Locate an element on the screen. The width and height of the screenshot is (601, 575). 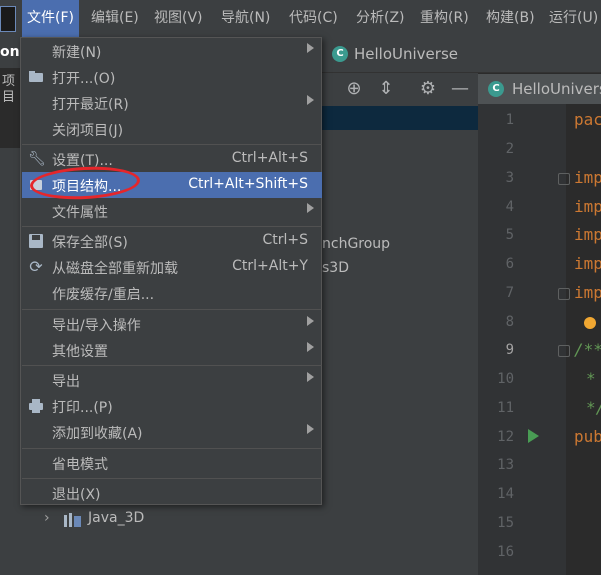
menu-item-export-import: 导出/导入操作 is located at coordinates (172, 324).